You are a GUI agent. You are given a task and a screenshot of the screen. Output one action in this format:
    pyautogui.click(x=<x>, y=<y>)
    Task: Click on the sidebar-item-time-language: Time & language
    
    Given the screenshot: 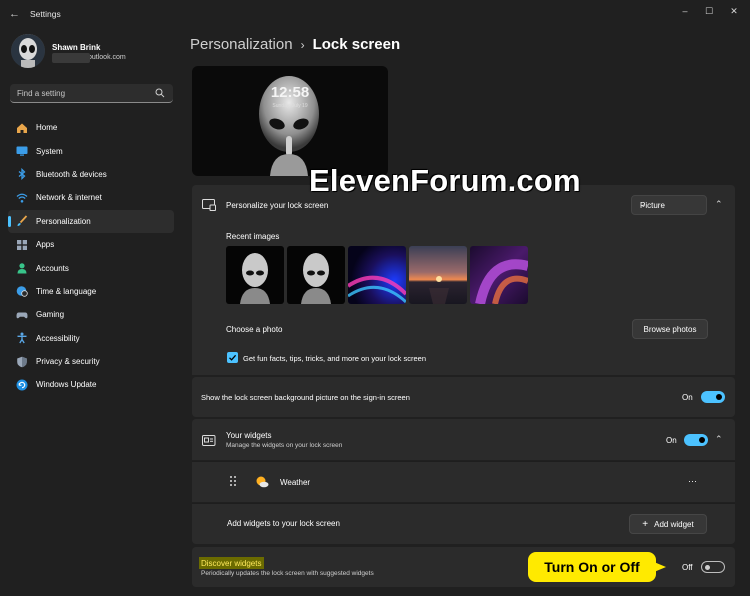 What is the action you would take?
    pyautogui.click(x=91, y=291)
    